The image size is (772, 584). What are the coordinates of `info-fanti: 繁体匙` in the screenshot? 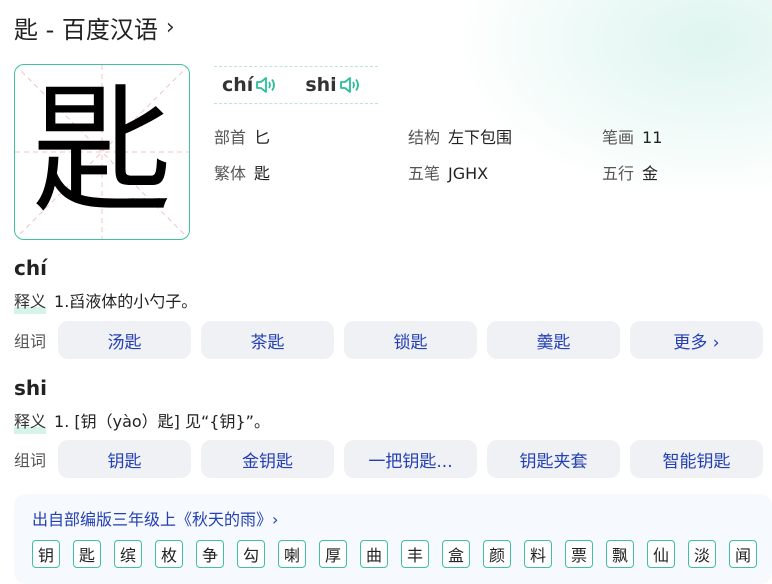 It's located at (242, 173).